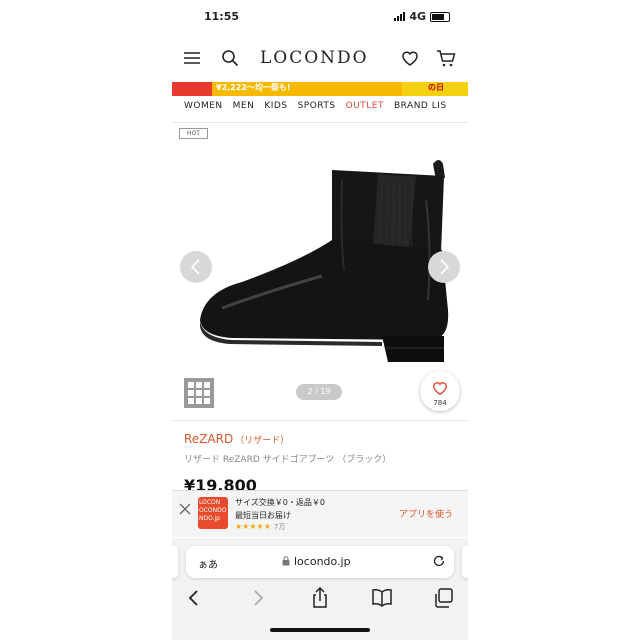  I want to click on chevron-left-icon, so click(195, 267).